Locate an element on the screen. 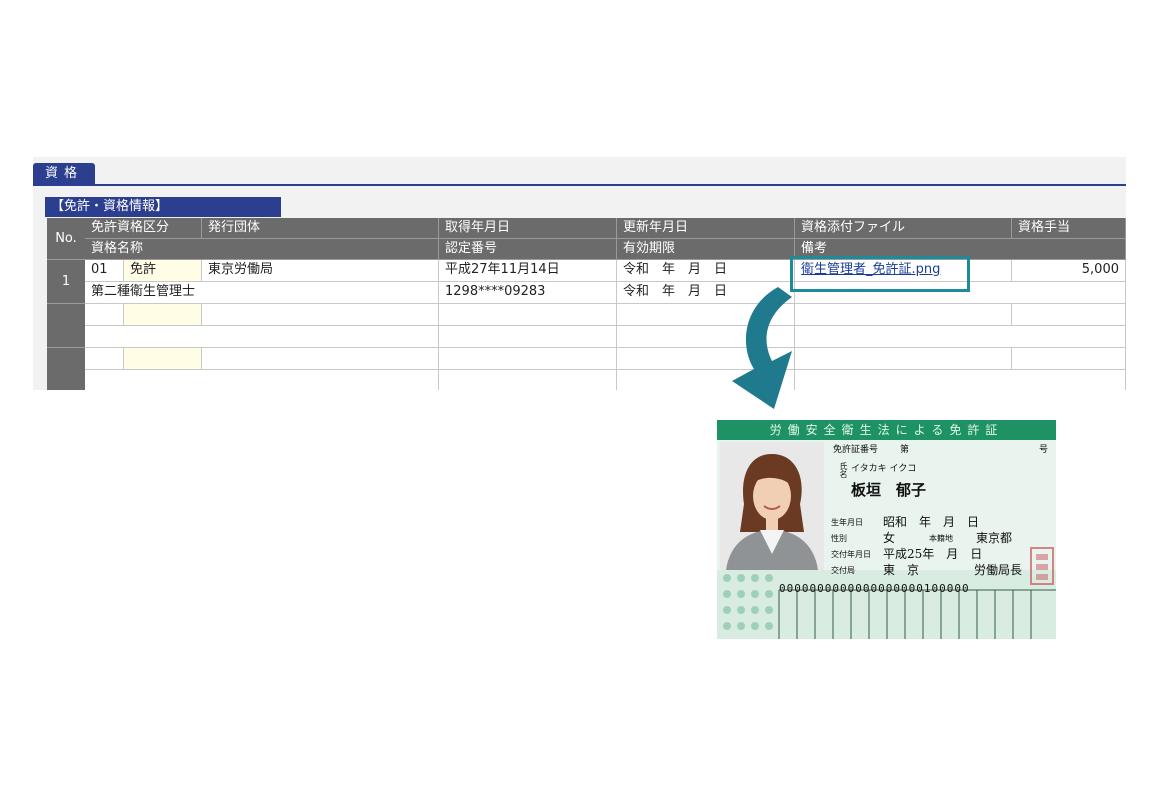 The height and width of the screenshot is (796, 1156). attachment-highlight is located at coordinates (880, 274).